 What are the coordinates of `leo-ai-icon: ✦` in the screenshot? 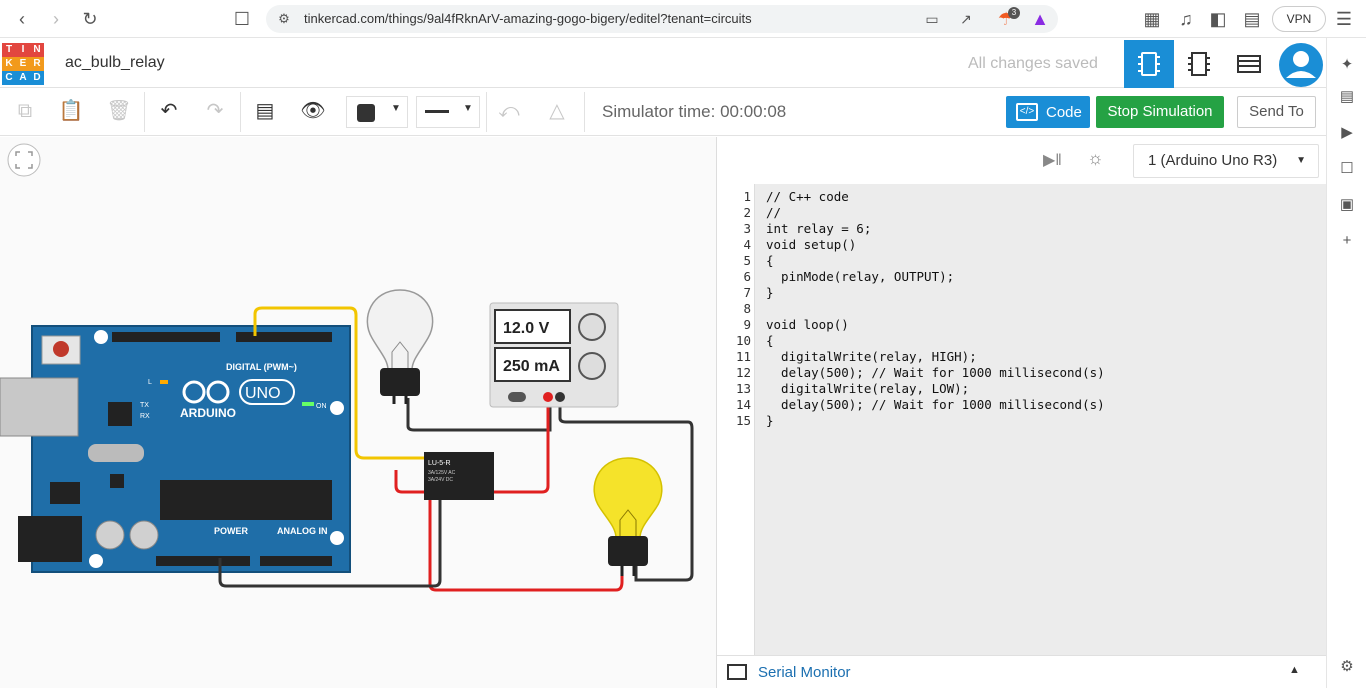 It's located at (1347, 65).